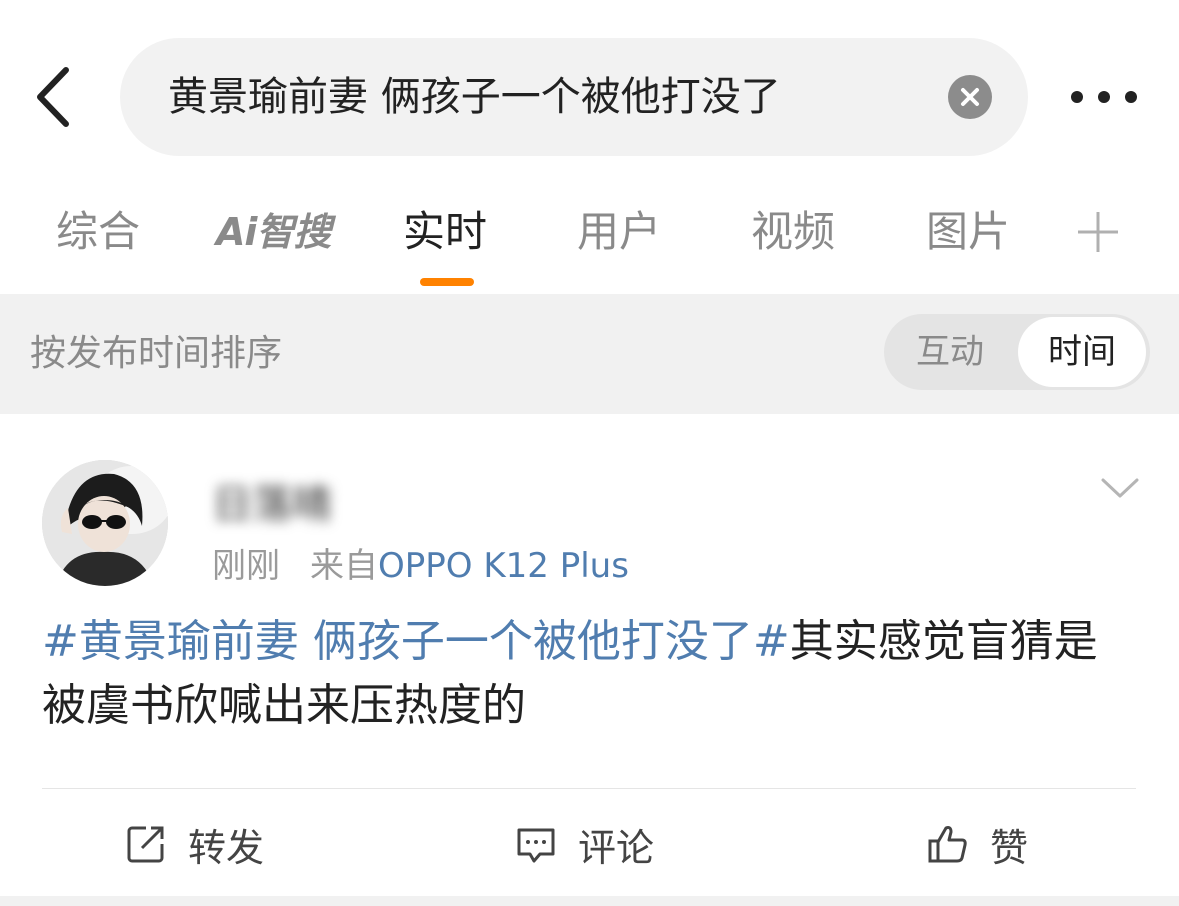 The height and width of the screenshot is (906, 1179). What do you see at coordinates (1017, 352) in the screenshot?
I see `sort-toggle: 互动 时间` at bounding box center [1017, 352].